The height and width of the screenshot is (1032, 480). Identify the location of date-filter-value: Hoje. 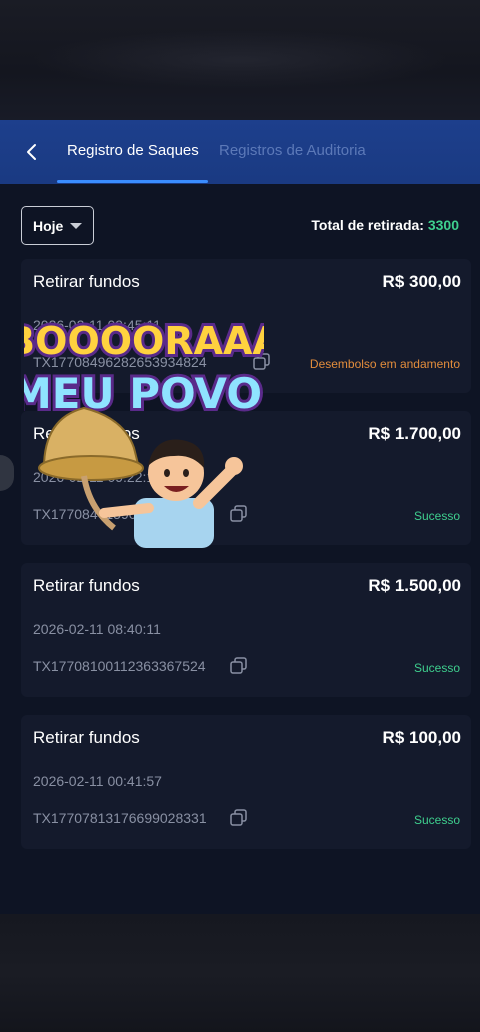
(48, 225).